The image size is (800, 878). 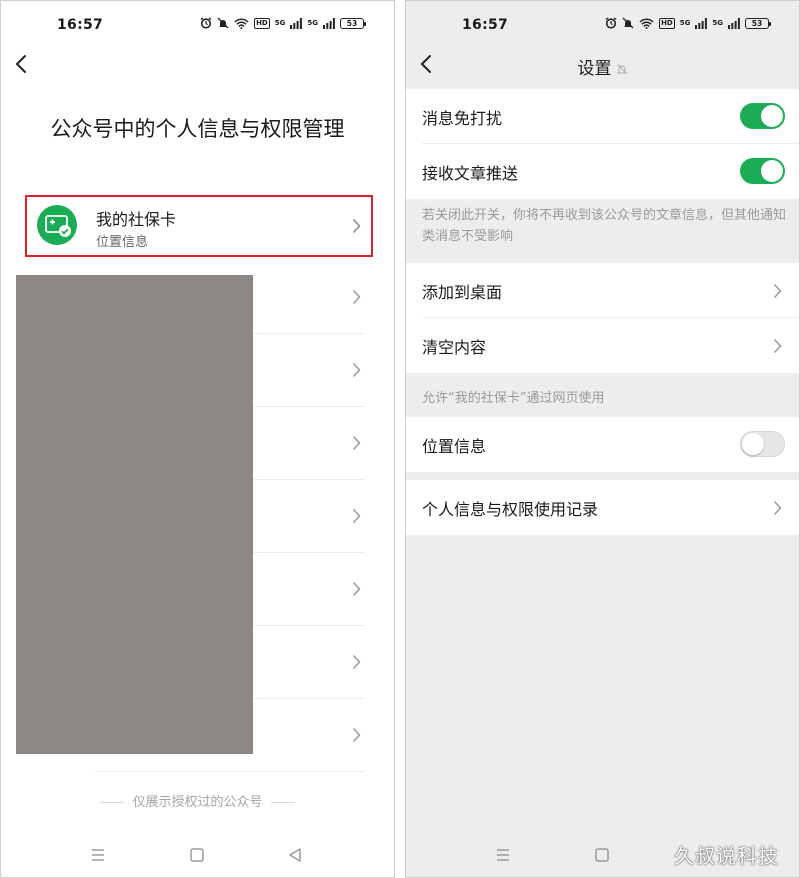 I want to click on system-nav-bar, so click(x=197, y=856).